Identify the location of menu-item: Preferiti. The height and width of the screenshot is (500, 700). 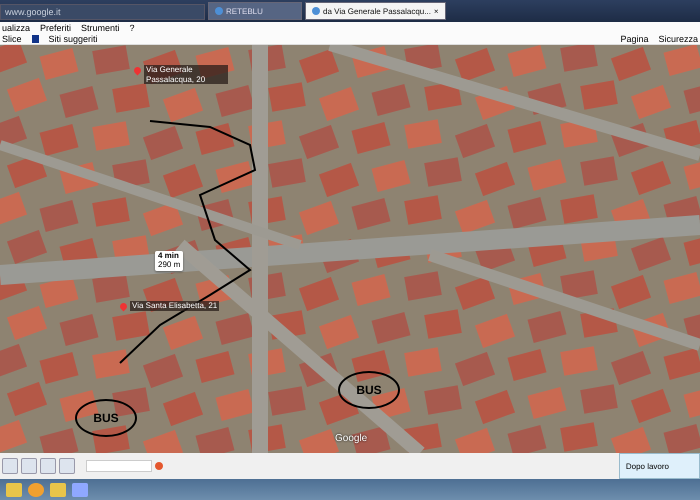
(56, 28).